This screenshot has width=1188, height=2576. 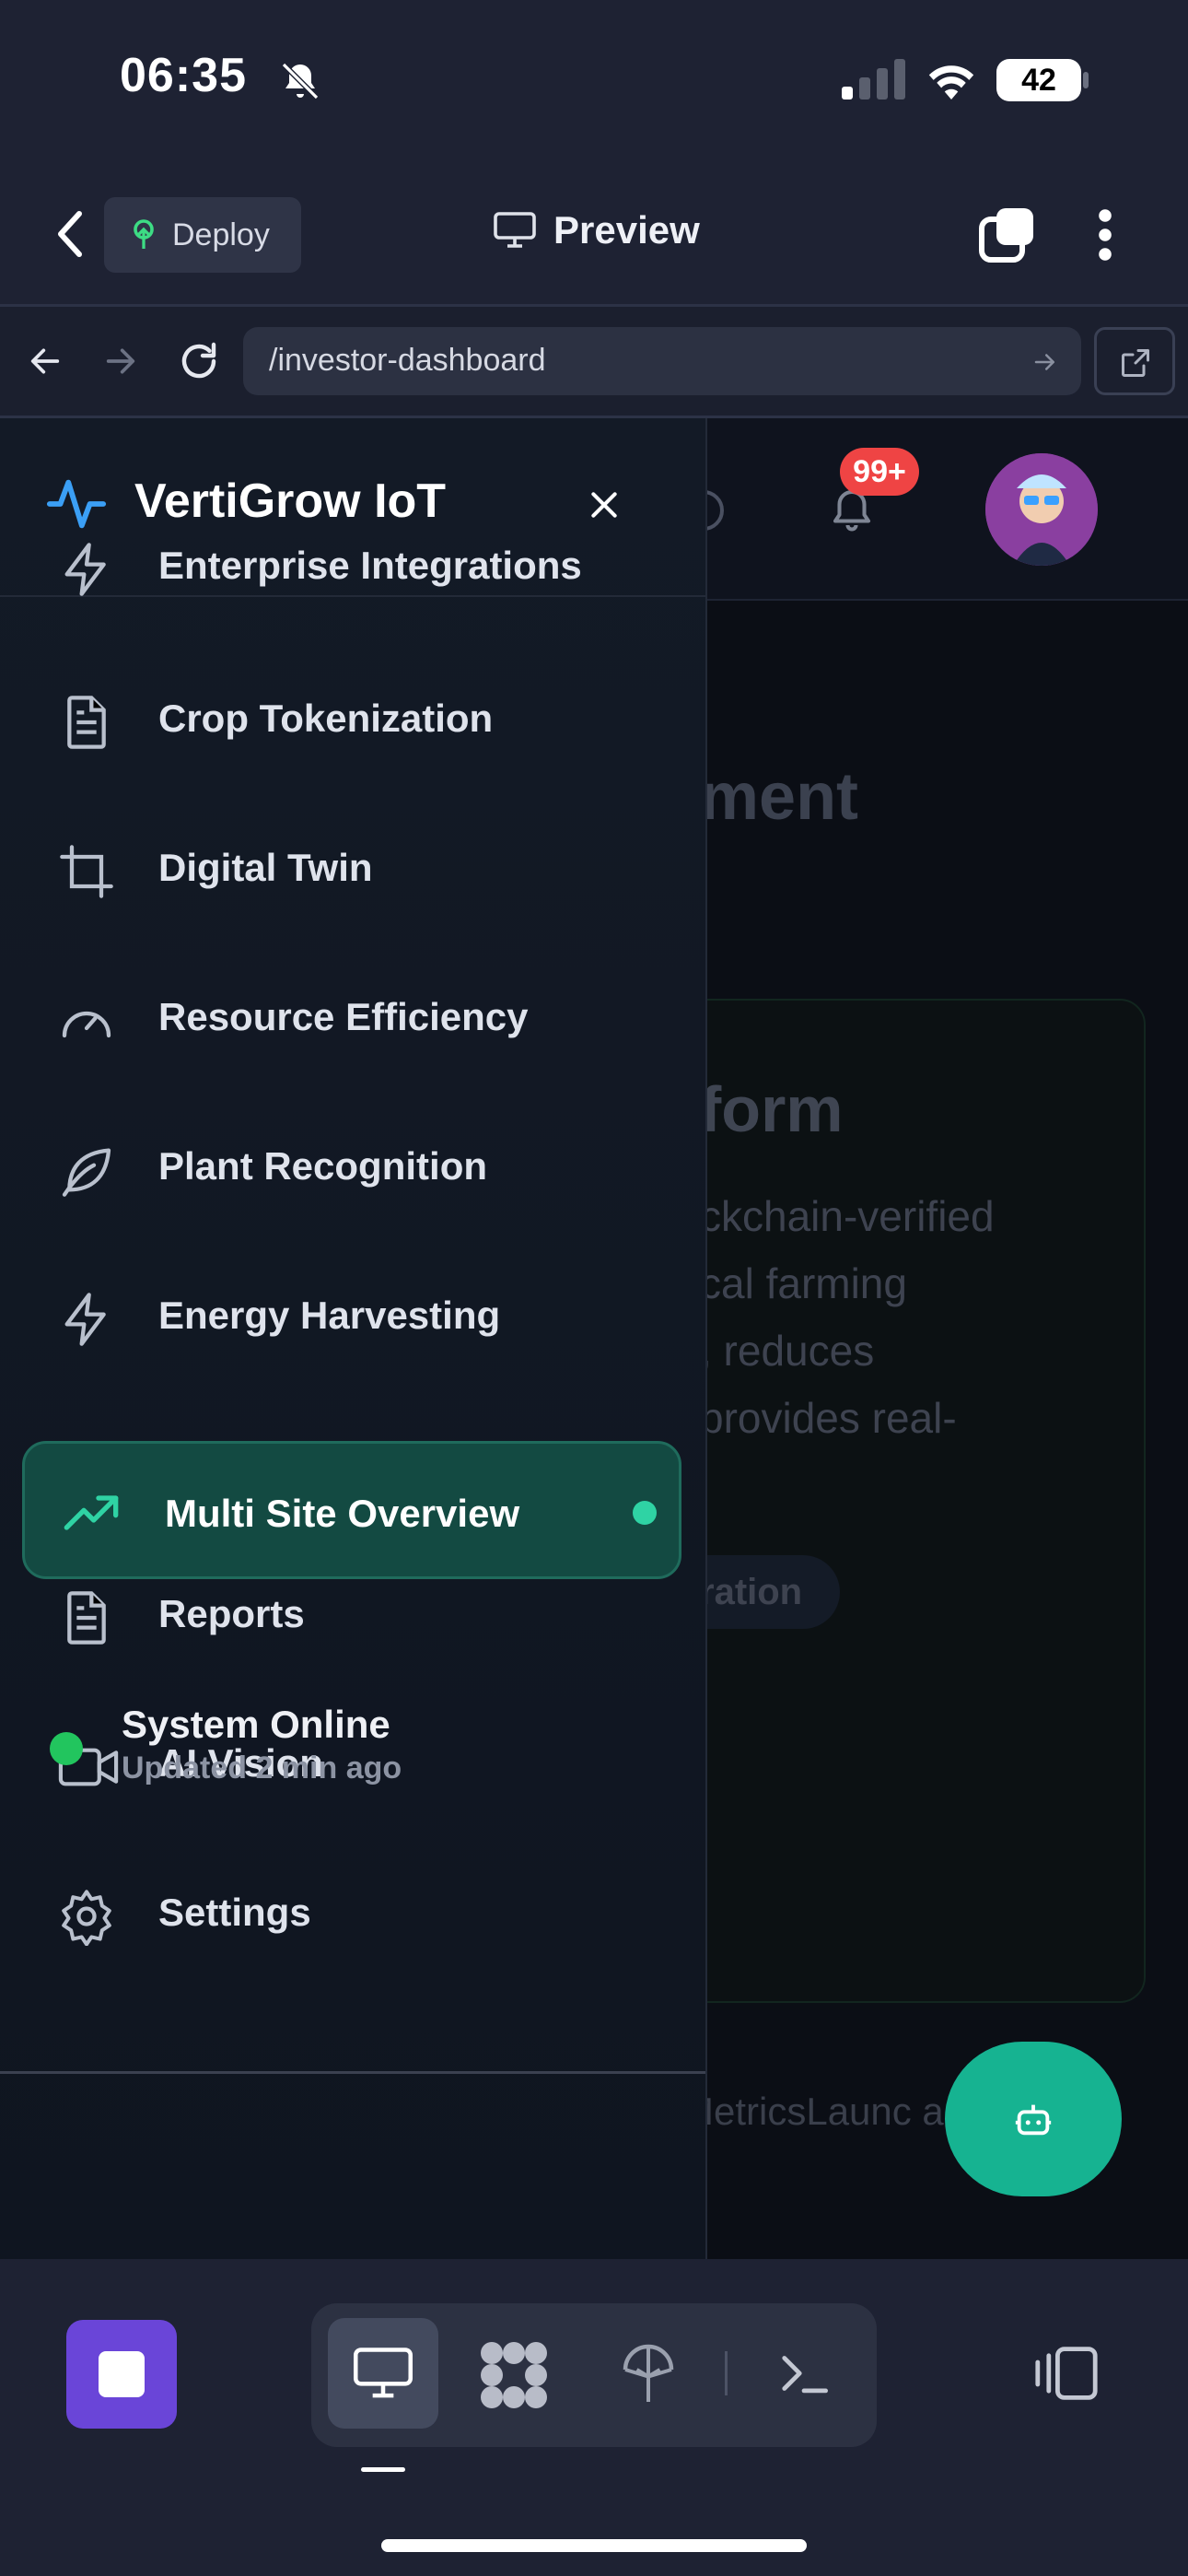 What do you see at coordinates (89, 1512) in the screenshot?
I see `trending-up-icon` at bounding box center [89, 1512].